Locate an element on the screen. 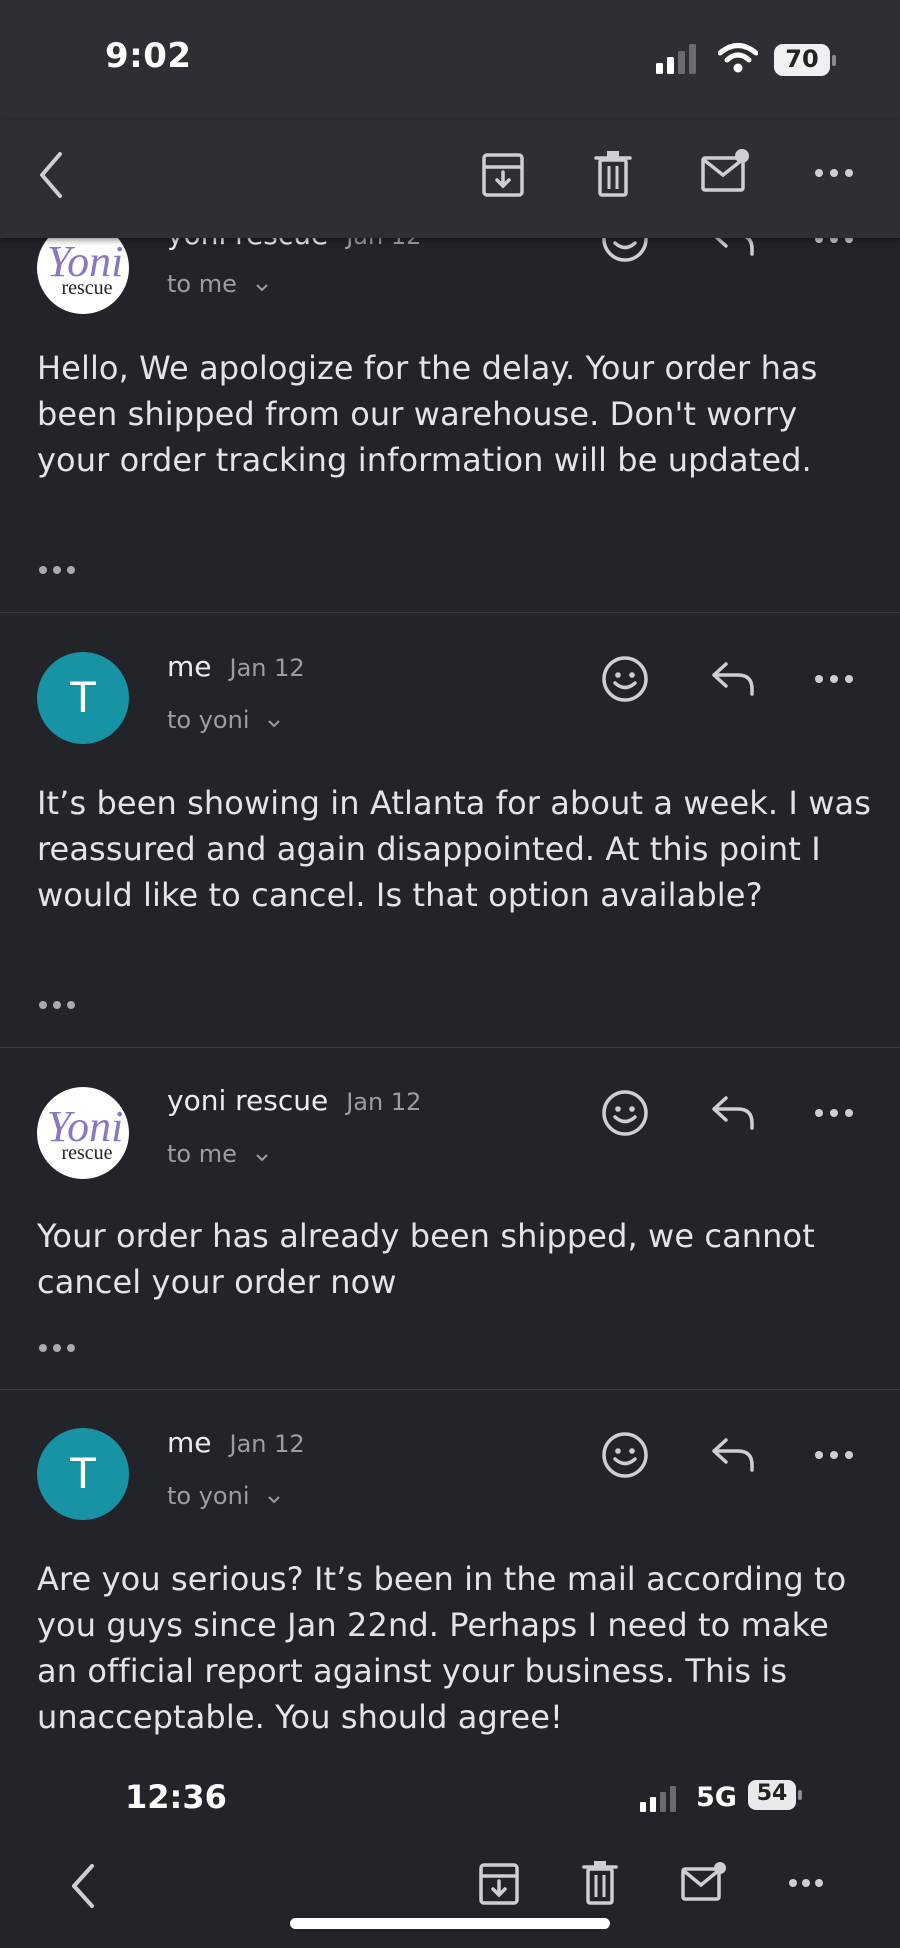 This screenshot has width=900, height=1948. embedded-status-bar: 12:36 5G 54 is located at coordinates (450, 1795).